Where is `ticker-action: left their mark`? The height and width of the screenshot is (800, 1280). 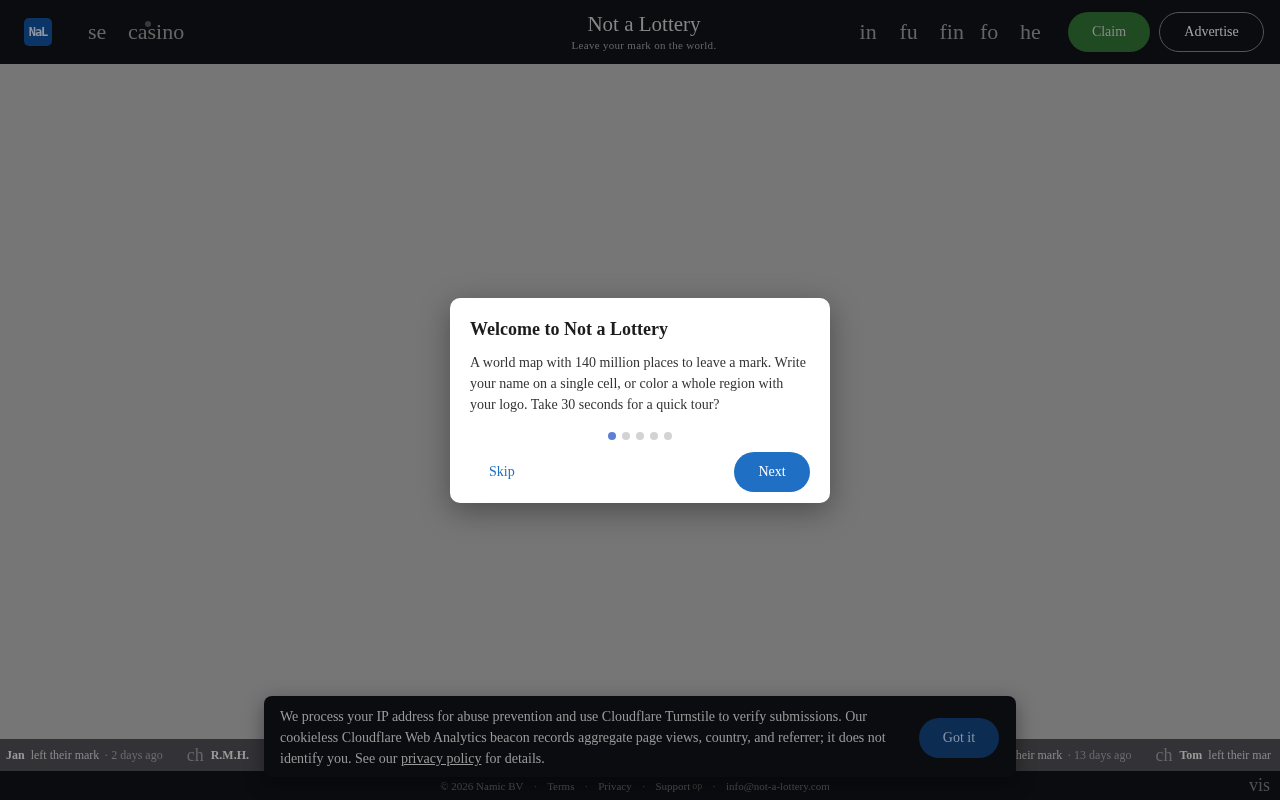
ticker-action: left their mark is located at coordinates (65, 755).